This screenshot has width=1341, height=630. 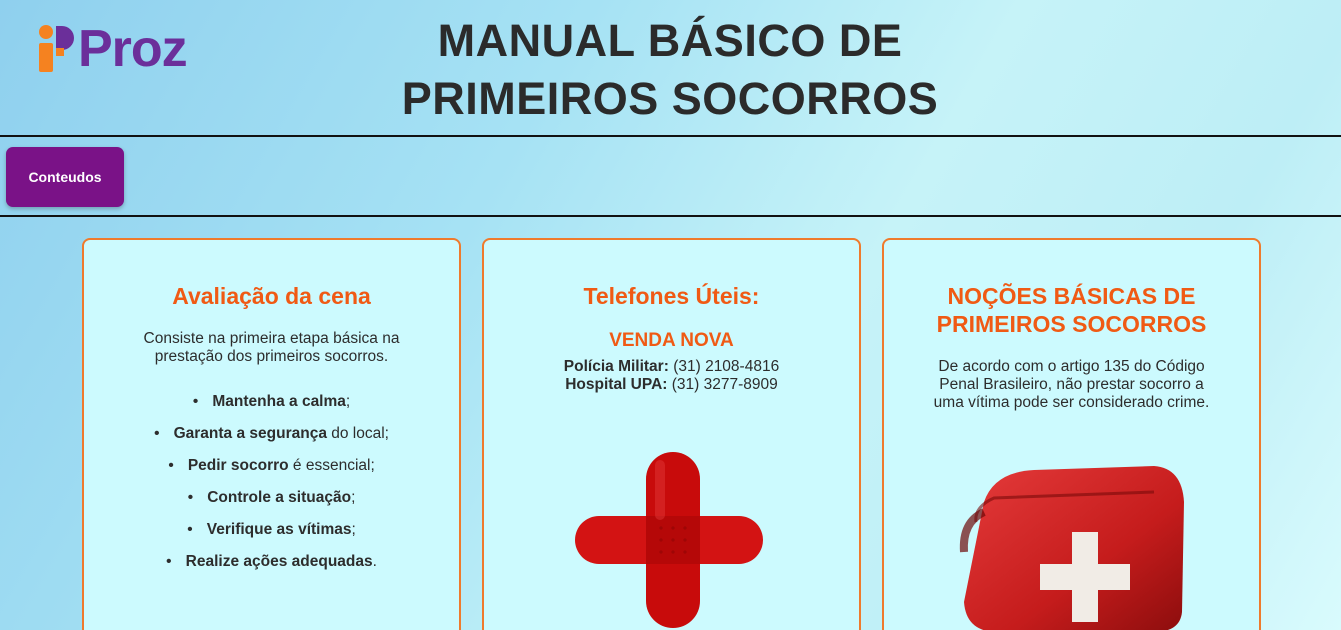 I want to click on page-title: MANUAL BÁSICO DE PRIMEIROS SOCORROS, so click(x=670, y=70).